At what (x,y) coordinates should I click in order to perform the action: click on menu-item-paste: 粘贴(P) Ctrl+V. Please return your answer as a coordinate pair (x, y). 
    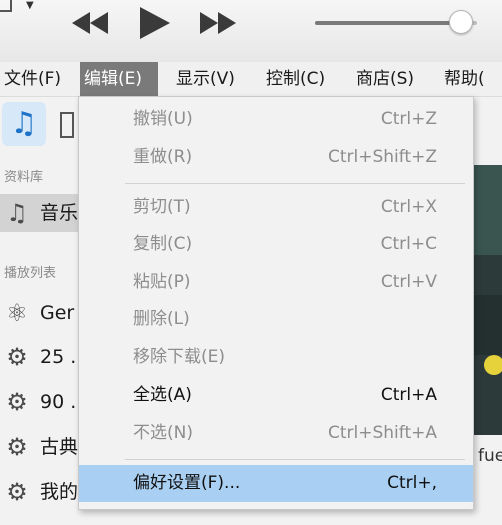
    Looking at the image, I should click on (276, 282).